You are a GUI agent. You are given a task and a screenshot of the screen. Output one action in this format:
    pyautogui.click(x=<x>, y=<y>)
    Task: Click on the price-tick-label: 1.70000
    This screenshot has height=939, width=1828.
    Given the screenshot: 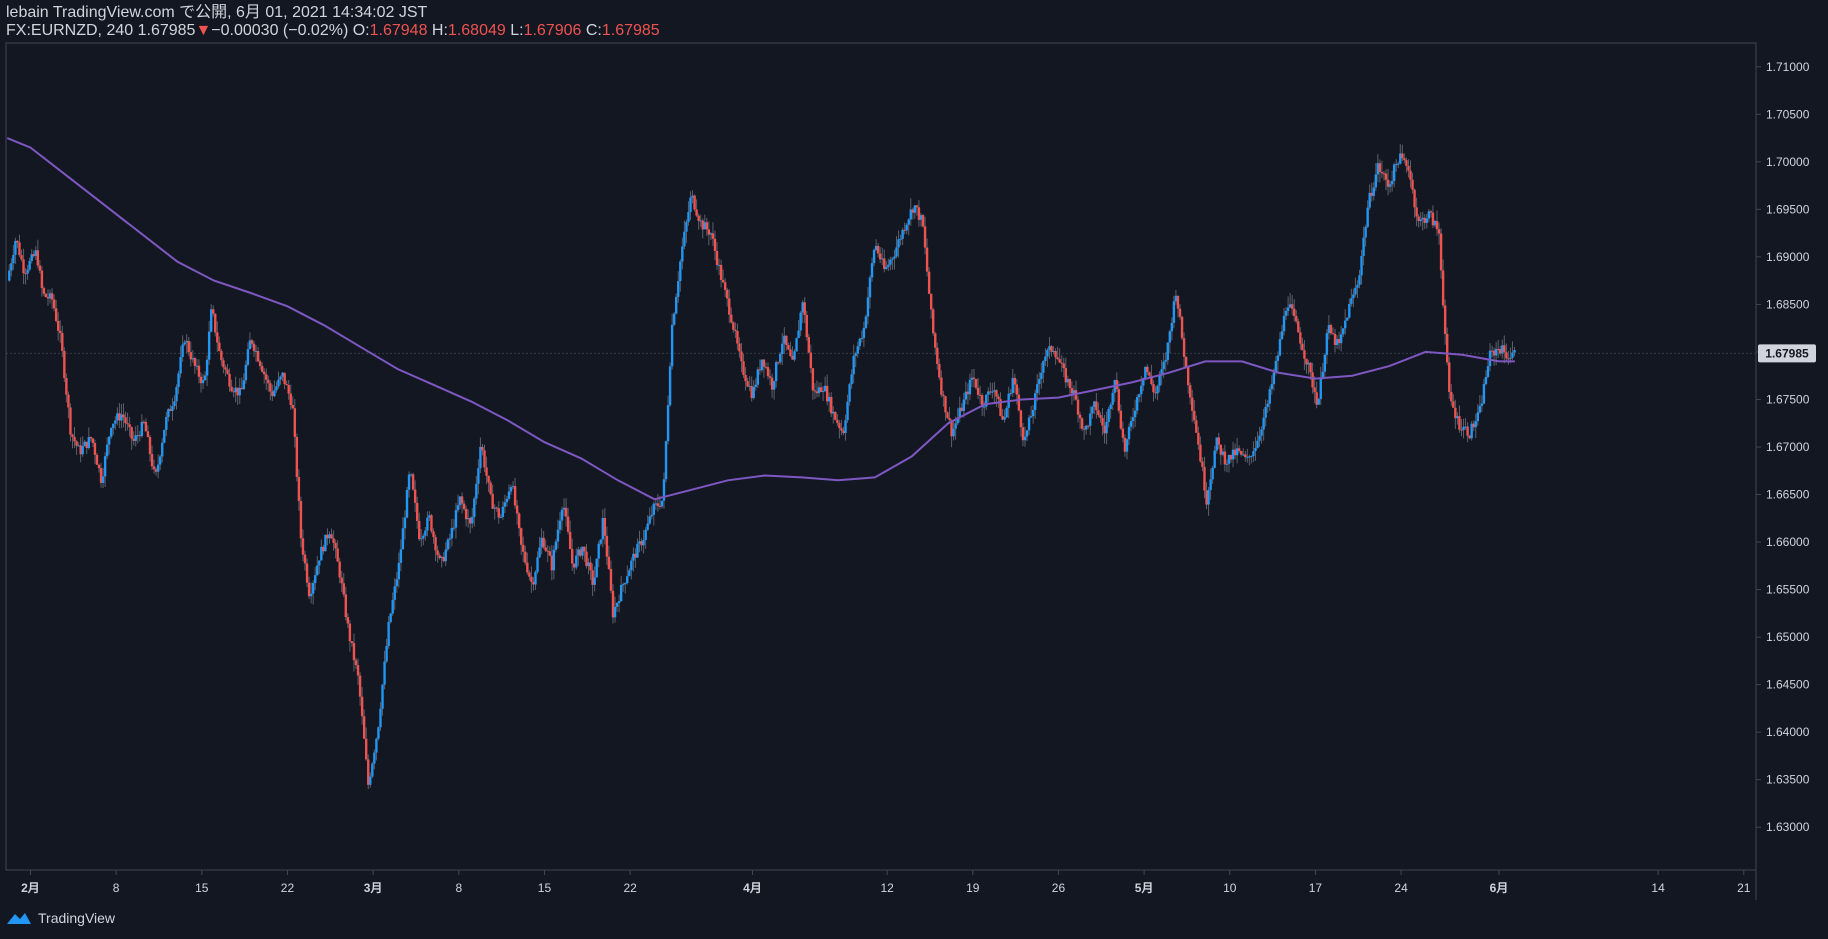 What is the action you would take?
    pyautogui.click(x=1788, y=162)
    